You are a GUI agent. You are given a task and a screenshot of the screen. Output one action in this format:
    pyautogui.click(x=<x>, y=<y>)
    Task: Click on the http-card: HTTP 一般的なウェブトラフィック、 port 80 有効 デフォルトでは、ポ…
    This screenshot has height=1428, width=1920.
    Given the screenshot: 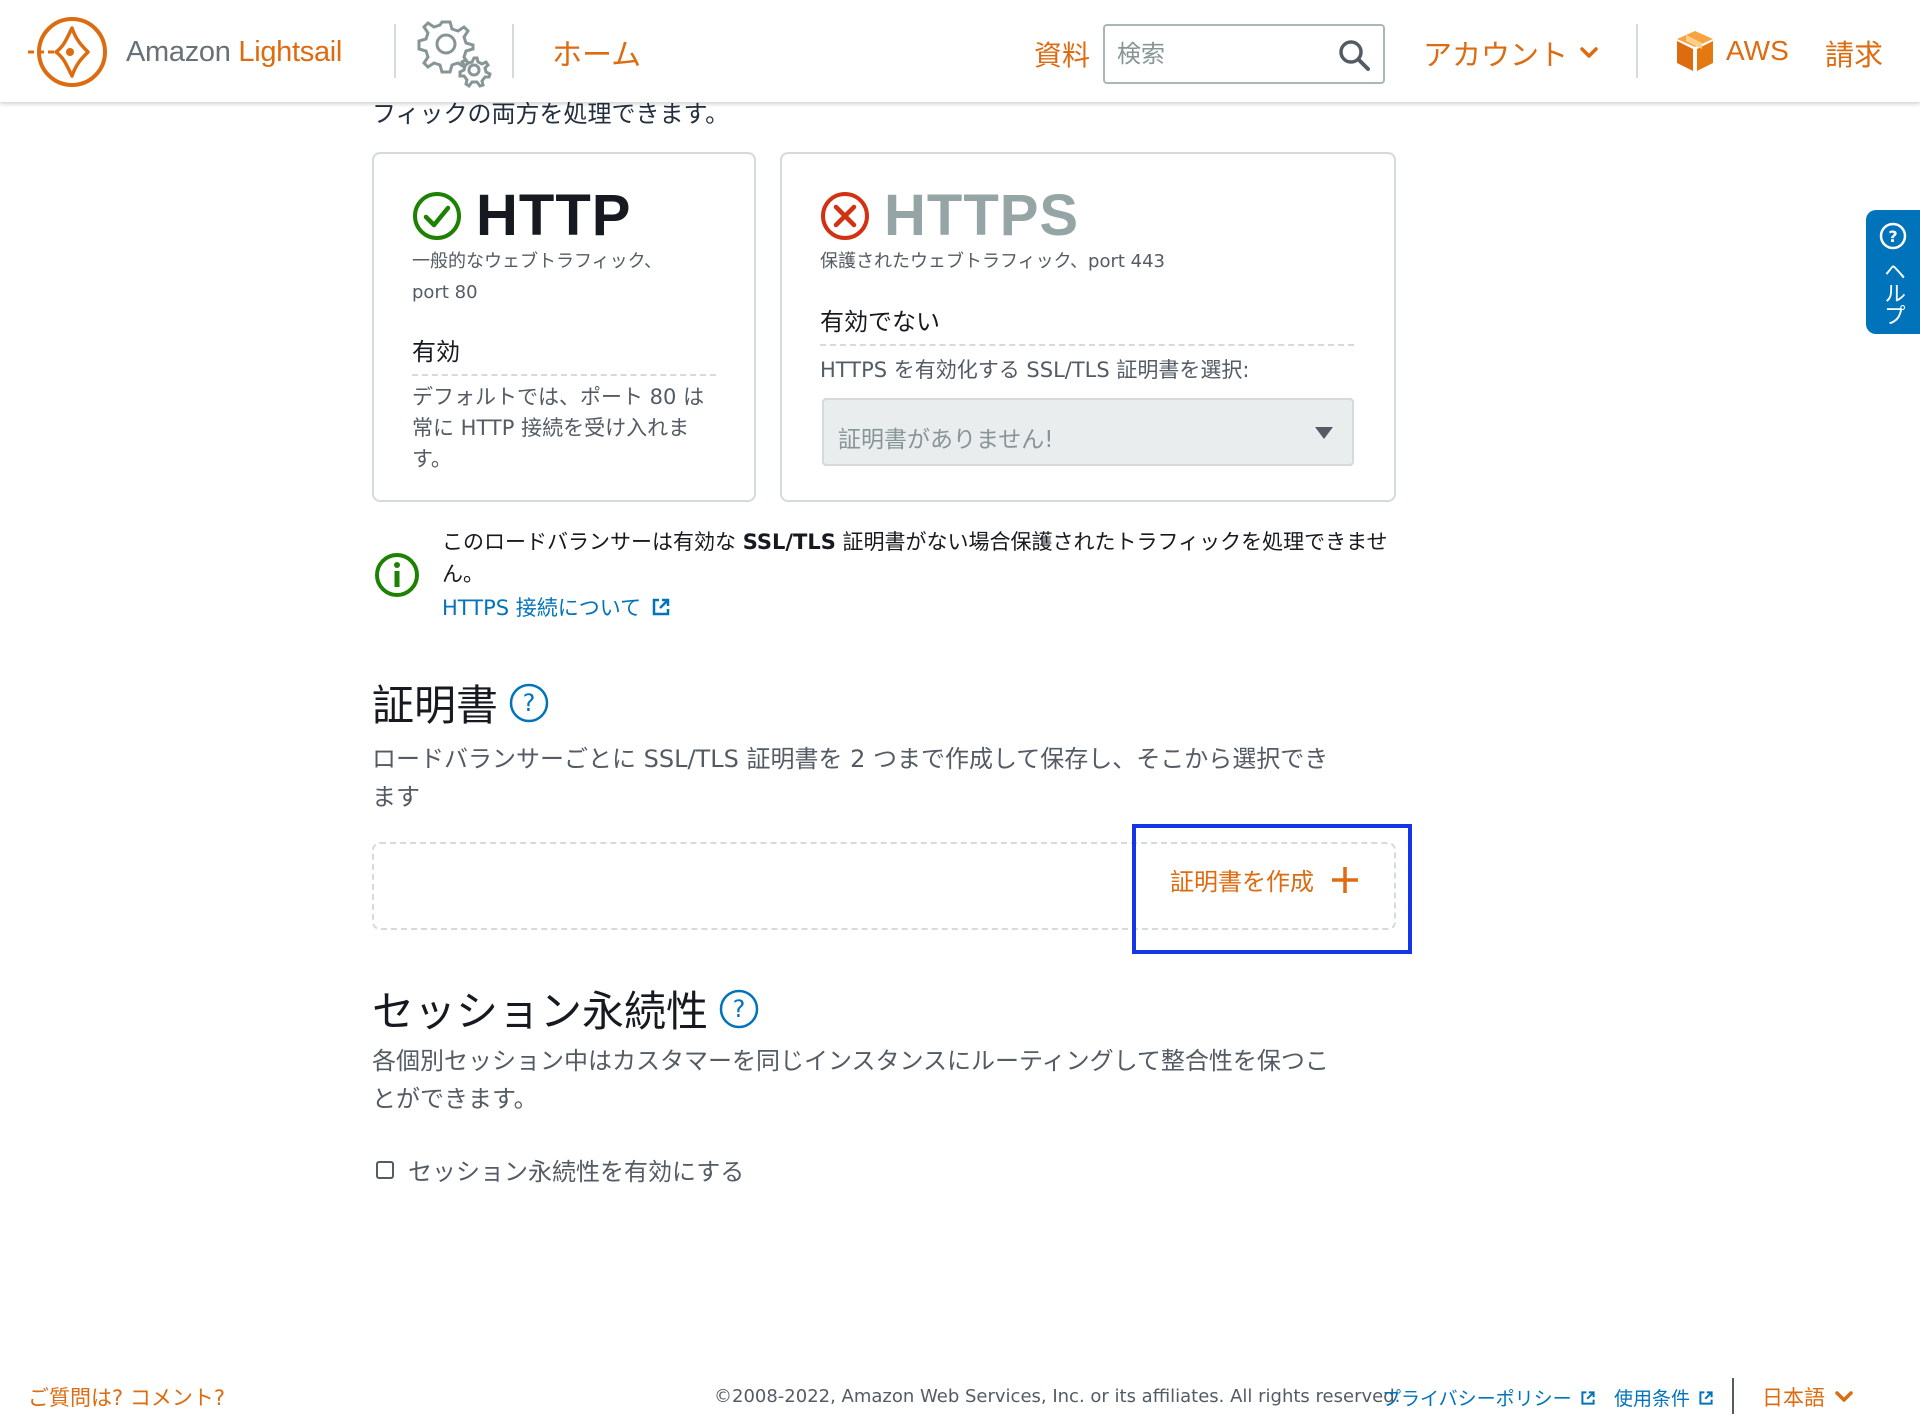 What is the action you would take?
    pyautogui.click(x=564, y=327)
    